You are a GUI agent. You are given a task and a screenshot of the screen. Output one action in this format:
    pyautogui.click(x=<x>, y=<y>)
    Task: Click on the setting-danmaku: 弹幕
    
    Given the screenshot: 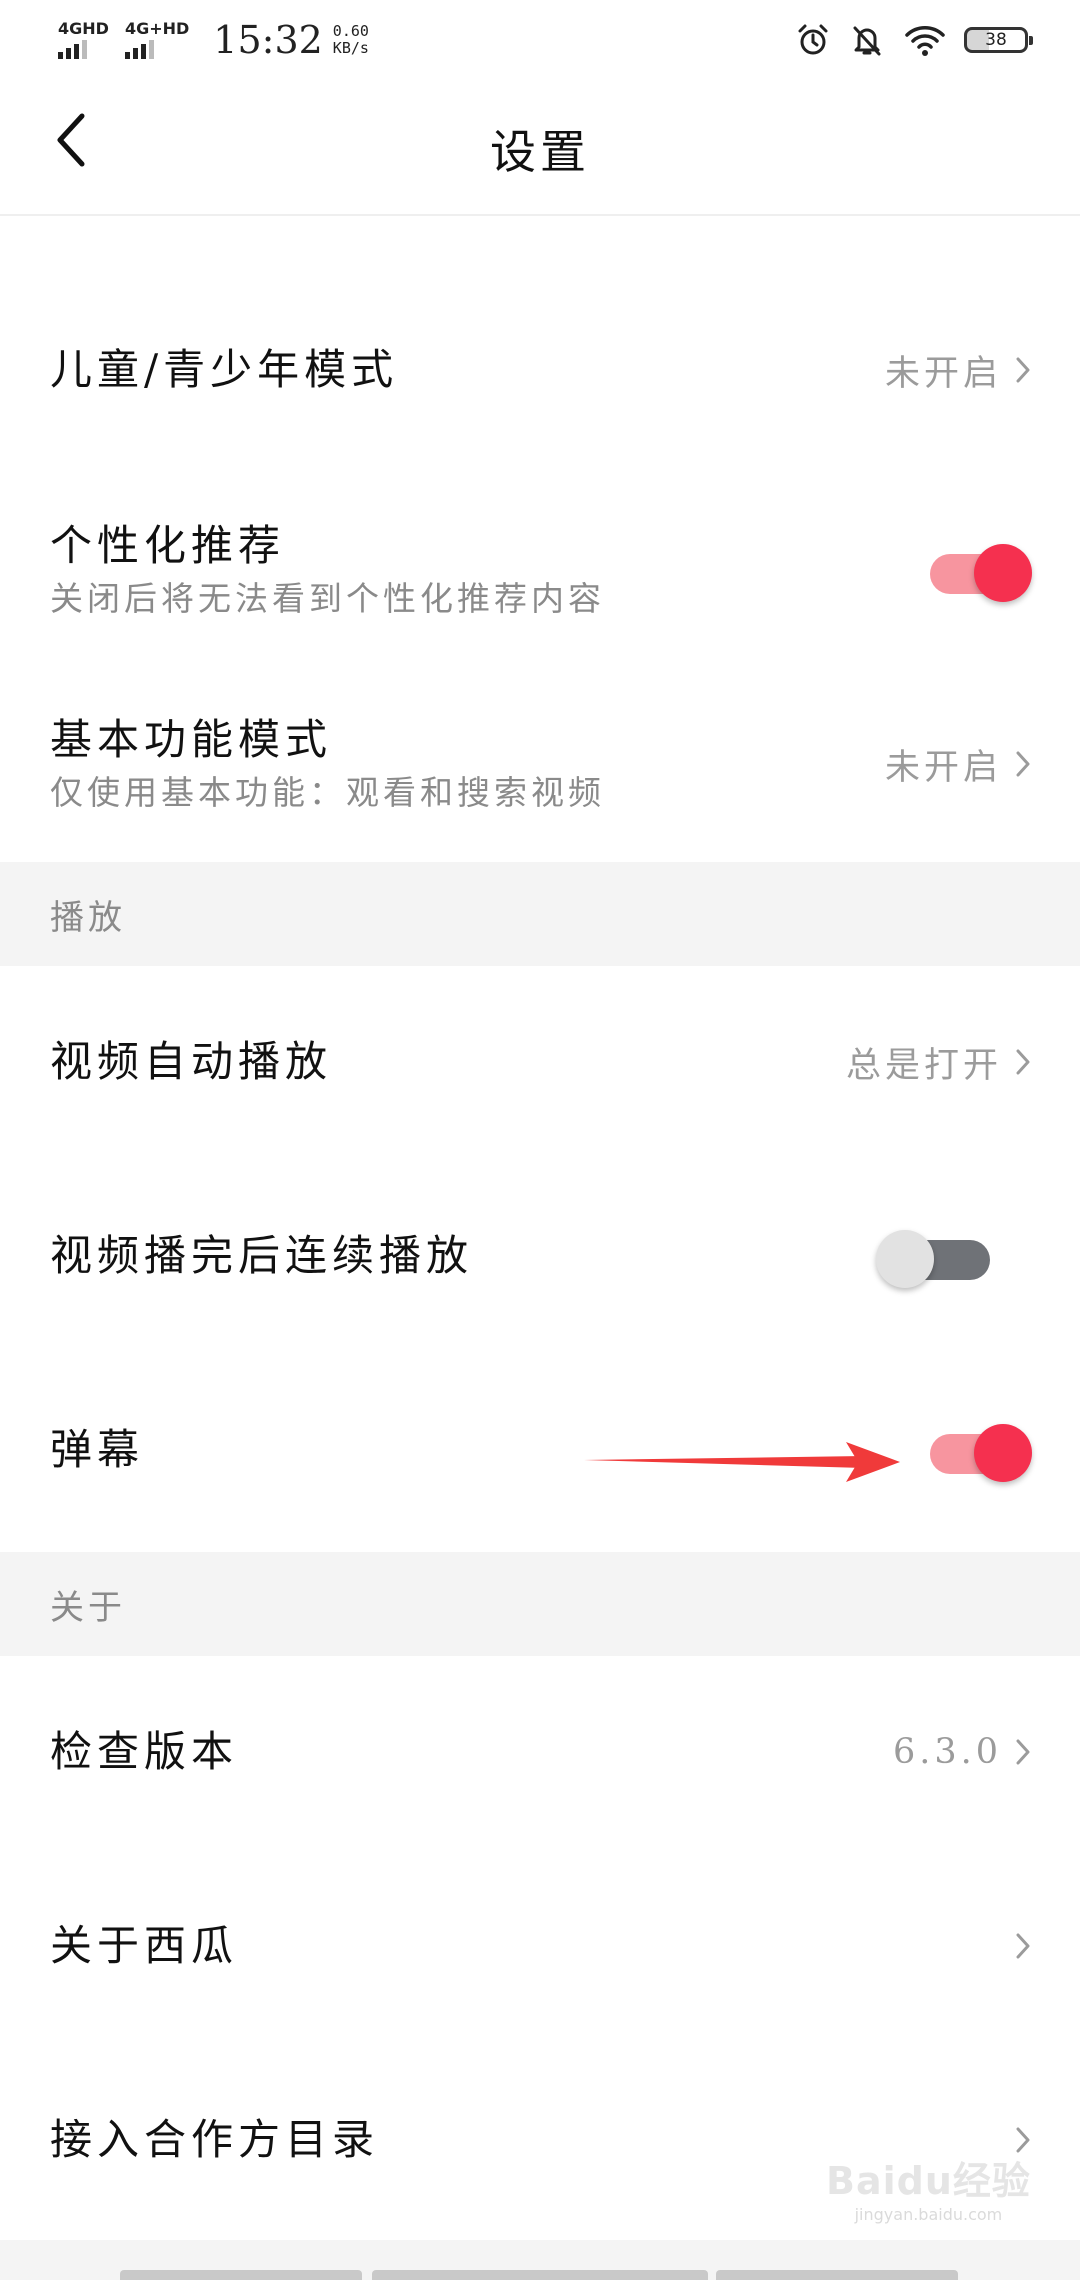 What is the action you would take?
    pyautogui.click(x=540, y=1450)
    